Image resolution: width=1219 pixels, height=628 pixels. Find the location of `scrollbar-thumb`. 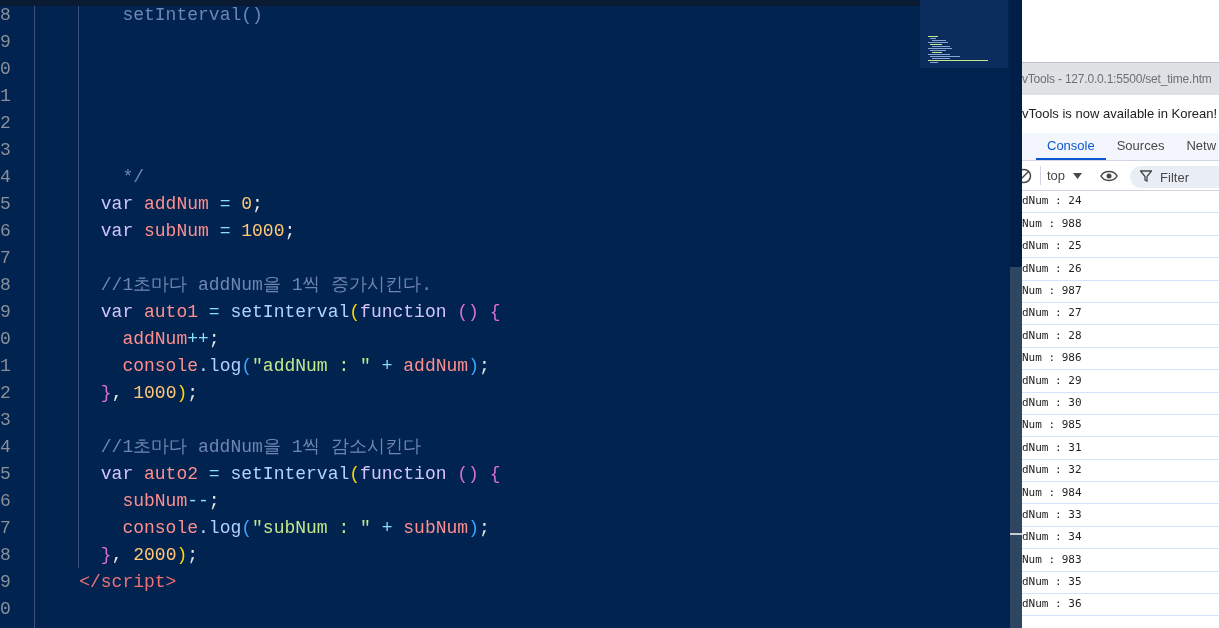

scrollbar-thumb is located at coordinates (1016, 447).